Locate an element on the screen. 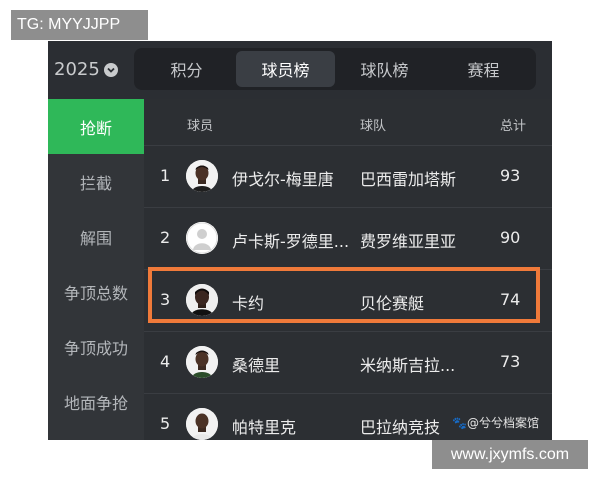 Image resolution: width=600 pixels, height=480 pixels. stat-total: 73 is located at coordinates (510, 361).